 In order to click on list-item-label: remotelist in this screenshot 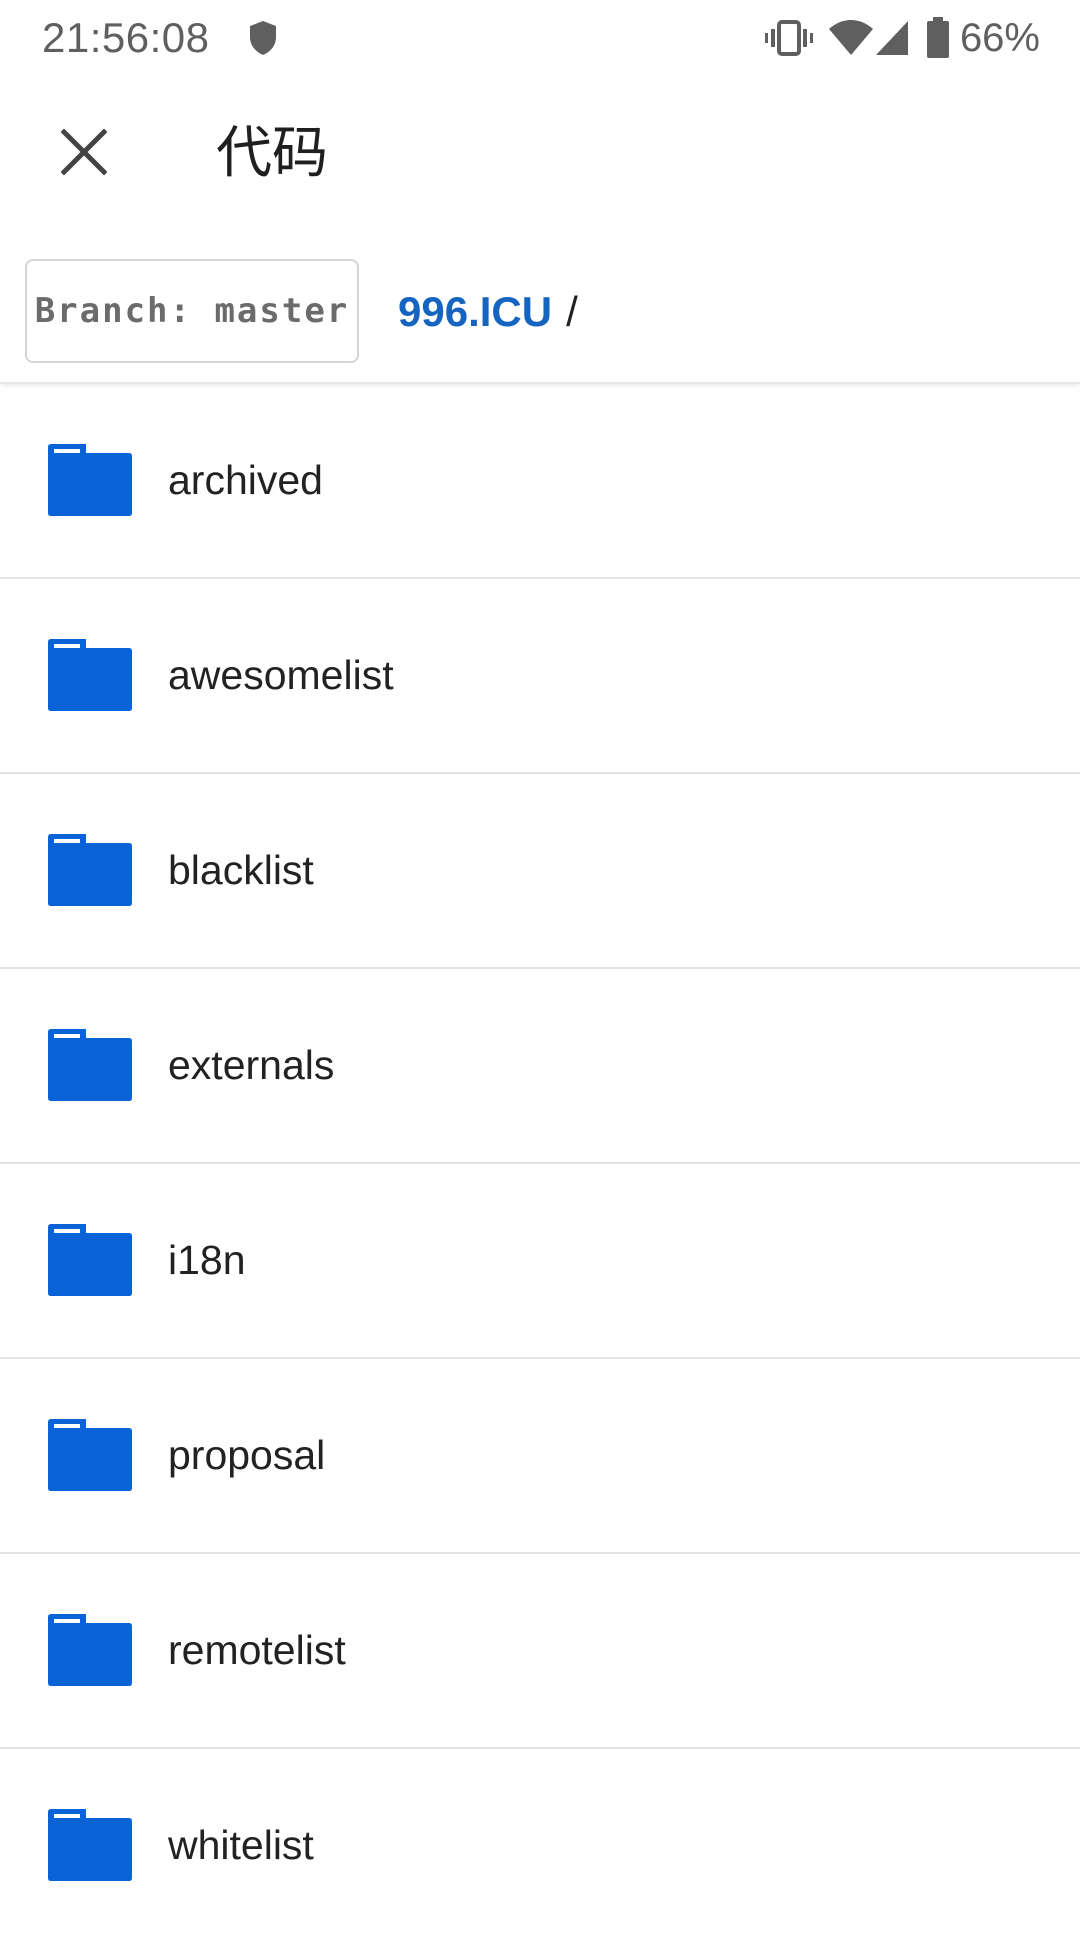, I will do `click(257, 1650)`.